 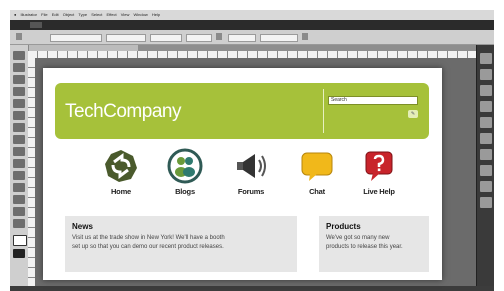 I want to click on eyedropper-tool-icon, so click(x=19, y=199).